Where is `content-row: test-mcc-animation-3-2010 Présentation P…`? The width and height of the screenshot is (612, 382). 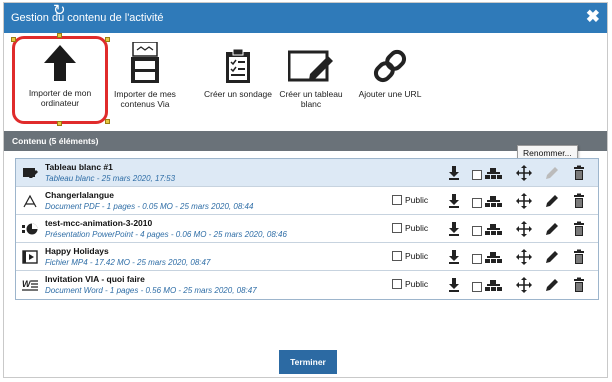
content-row: test-mcc-animation-3-2010 Présentation P… is located at coordinates (307, 229).